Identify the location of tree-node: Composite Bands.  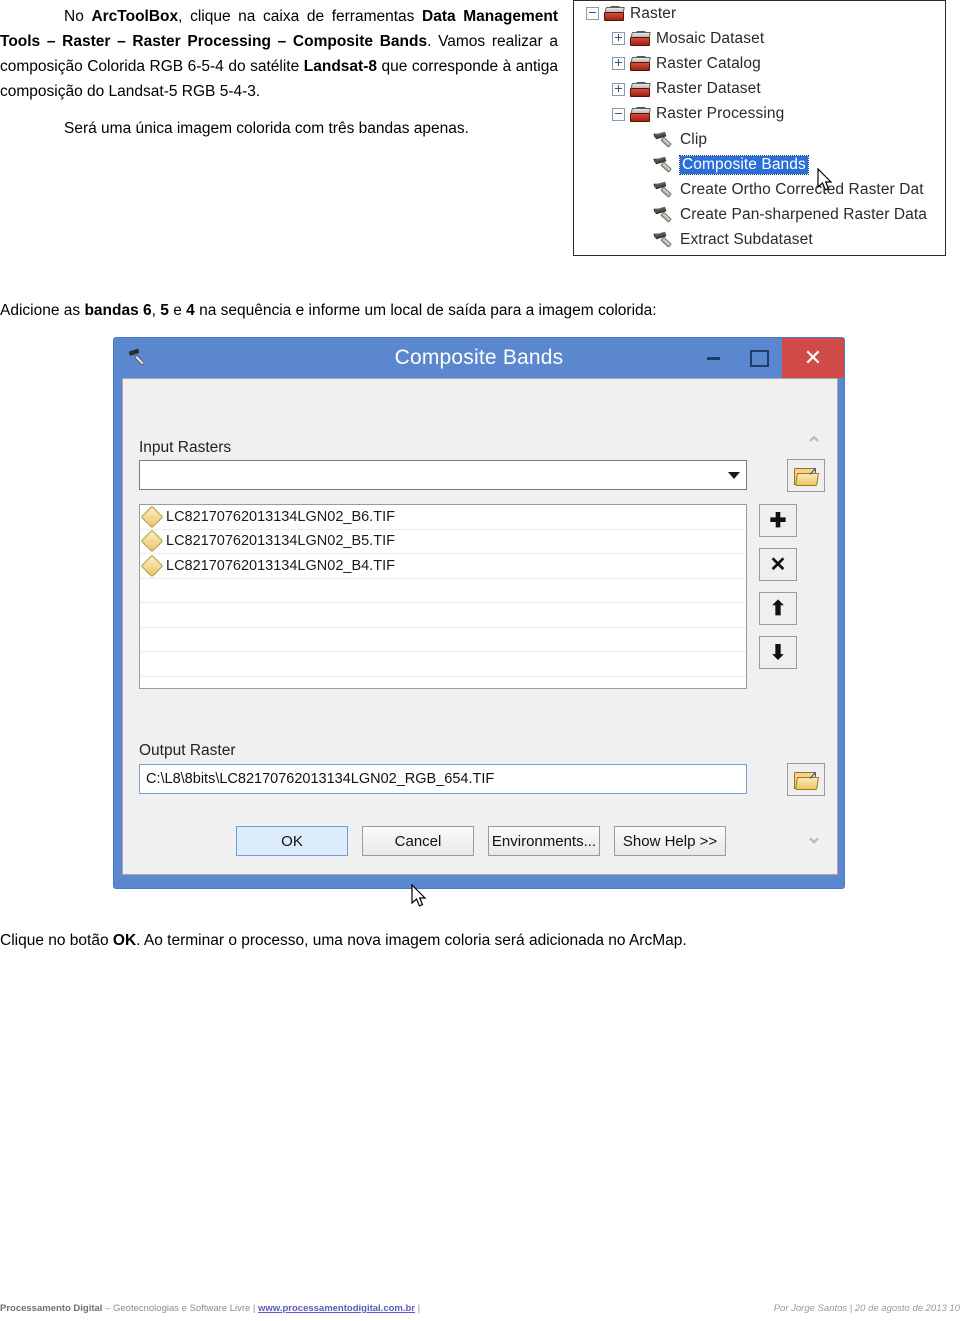
(759, 164).